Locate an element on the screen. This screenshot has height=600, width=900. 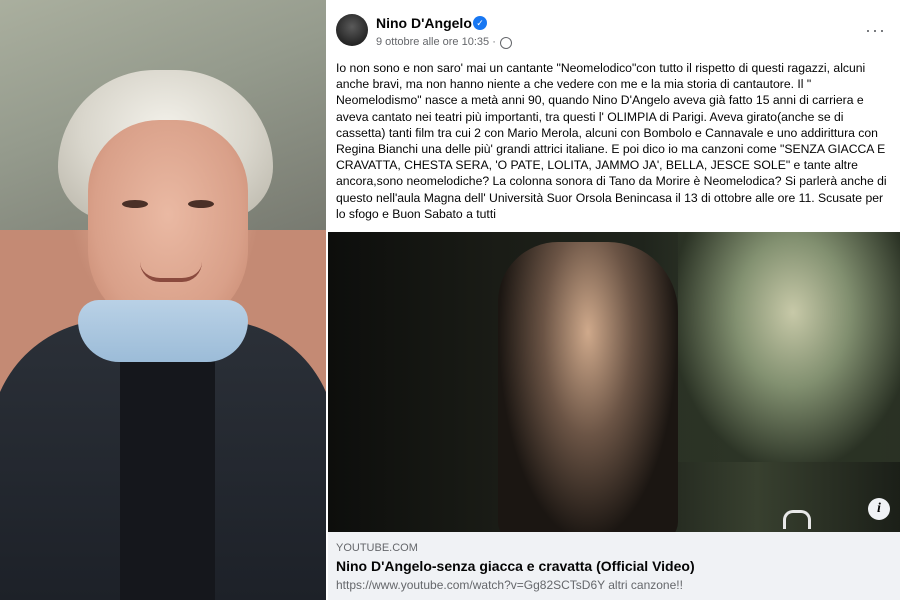
video-watermark is located at coordinates (797, 519).